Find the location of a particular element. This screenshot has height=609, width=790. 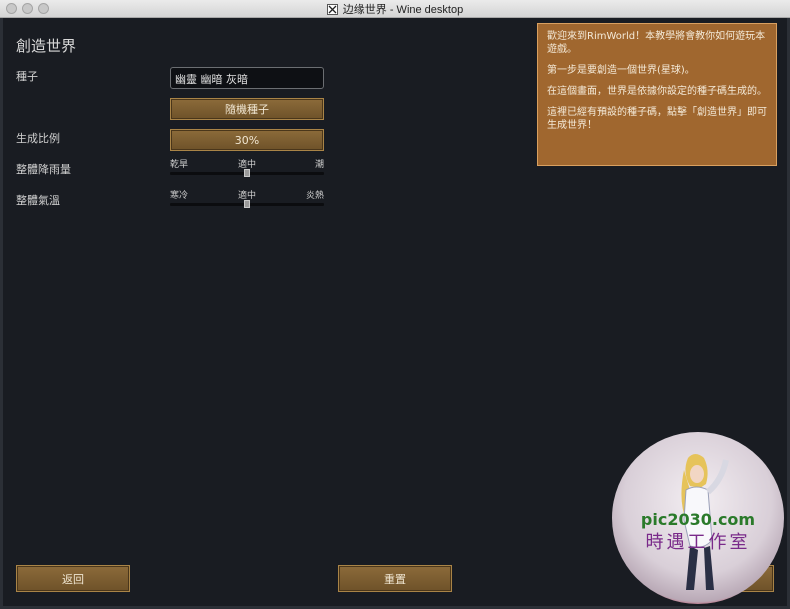

back-button: 返回 is located at coordinates (73, 578).